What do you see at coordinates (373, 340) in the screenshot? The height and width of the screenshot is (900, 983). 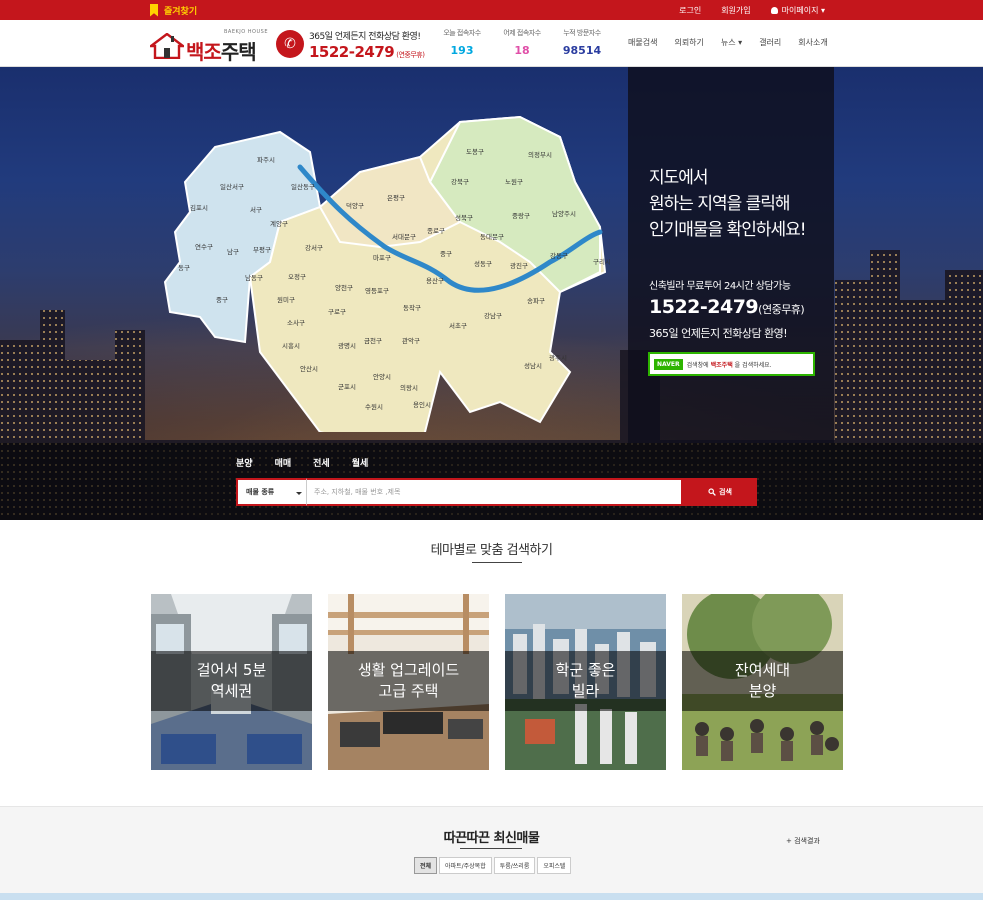 I see `map-label: 금천구` at bounding box center [373, 340].